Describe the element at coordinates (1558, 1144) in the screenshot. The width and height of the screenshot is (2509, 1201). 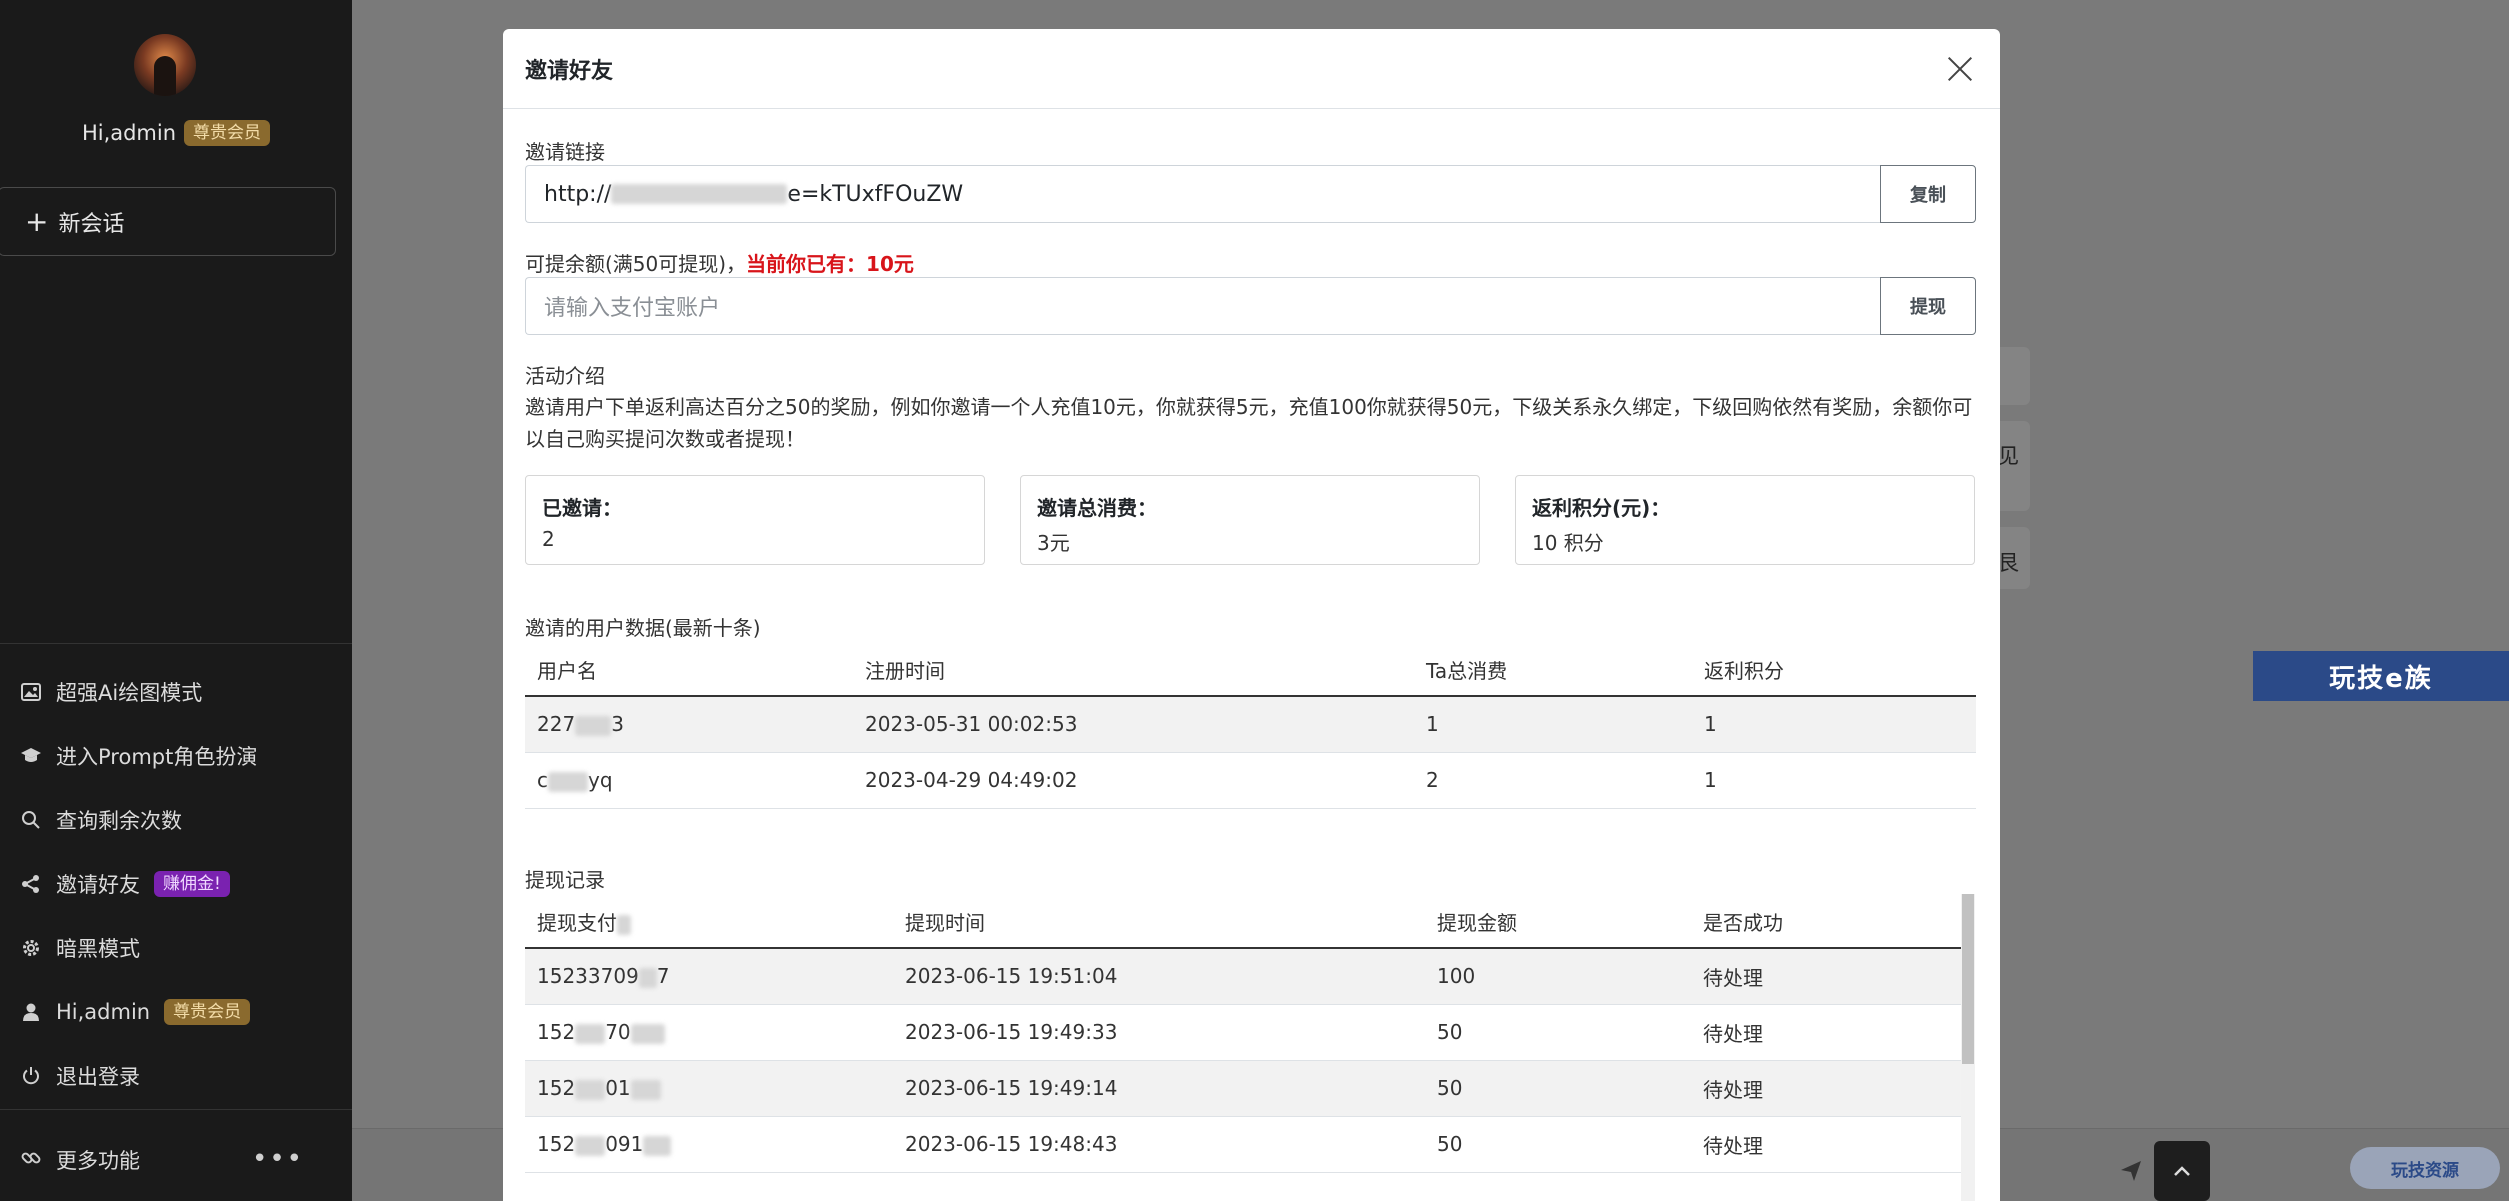
I see `cell-amount: 50` at that location.